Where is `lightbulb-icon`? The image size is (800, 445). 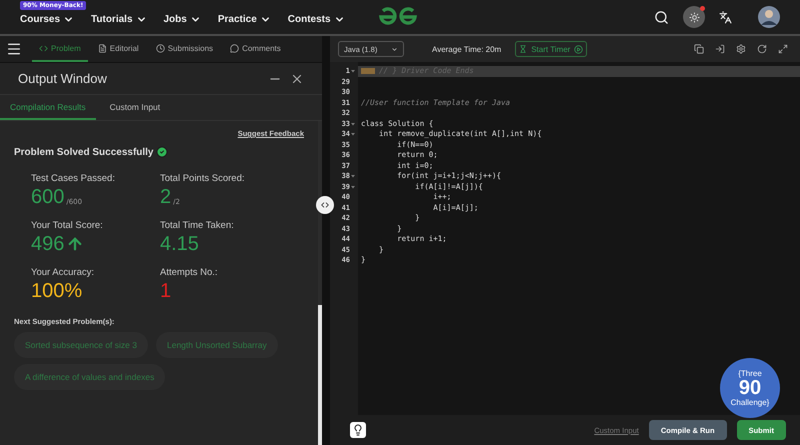
lightbulb-icon is located at coordinates (358, 430).